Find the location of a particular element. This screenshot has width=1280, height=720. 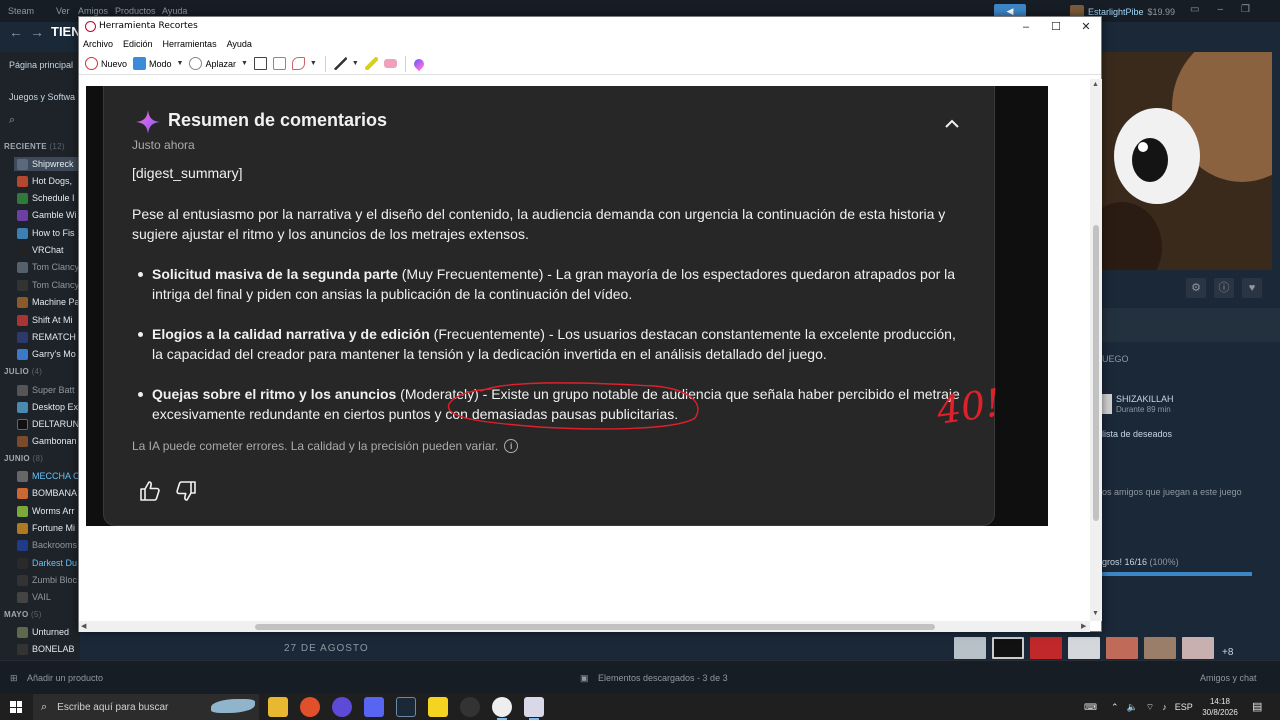

maximize-icon: ❐ is located at coordinates (1245, 9).